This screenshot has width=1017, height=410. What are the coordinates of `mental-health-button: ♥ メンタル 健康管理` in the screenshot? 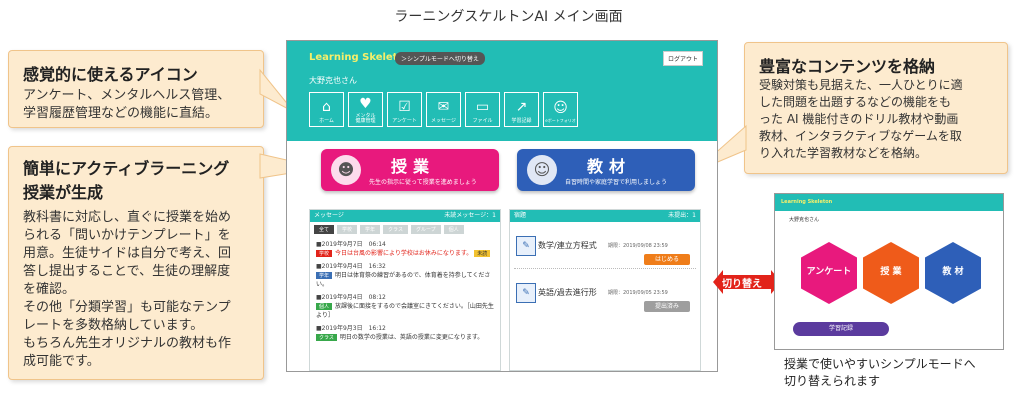 It's located at (365, 109).